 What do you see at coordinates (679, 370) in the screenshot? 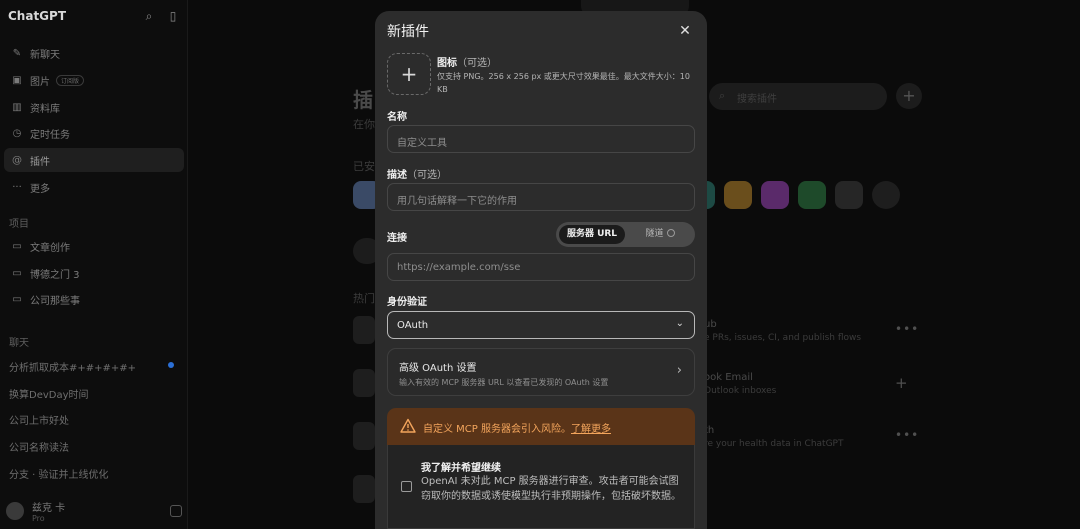
I see `chevron-right-icon: ›` at bounding box center [679, 370].